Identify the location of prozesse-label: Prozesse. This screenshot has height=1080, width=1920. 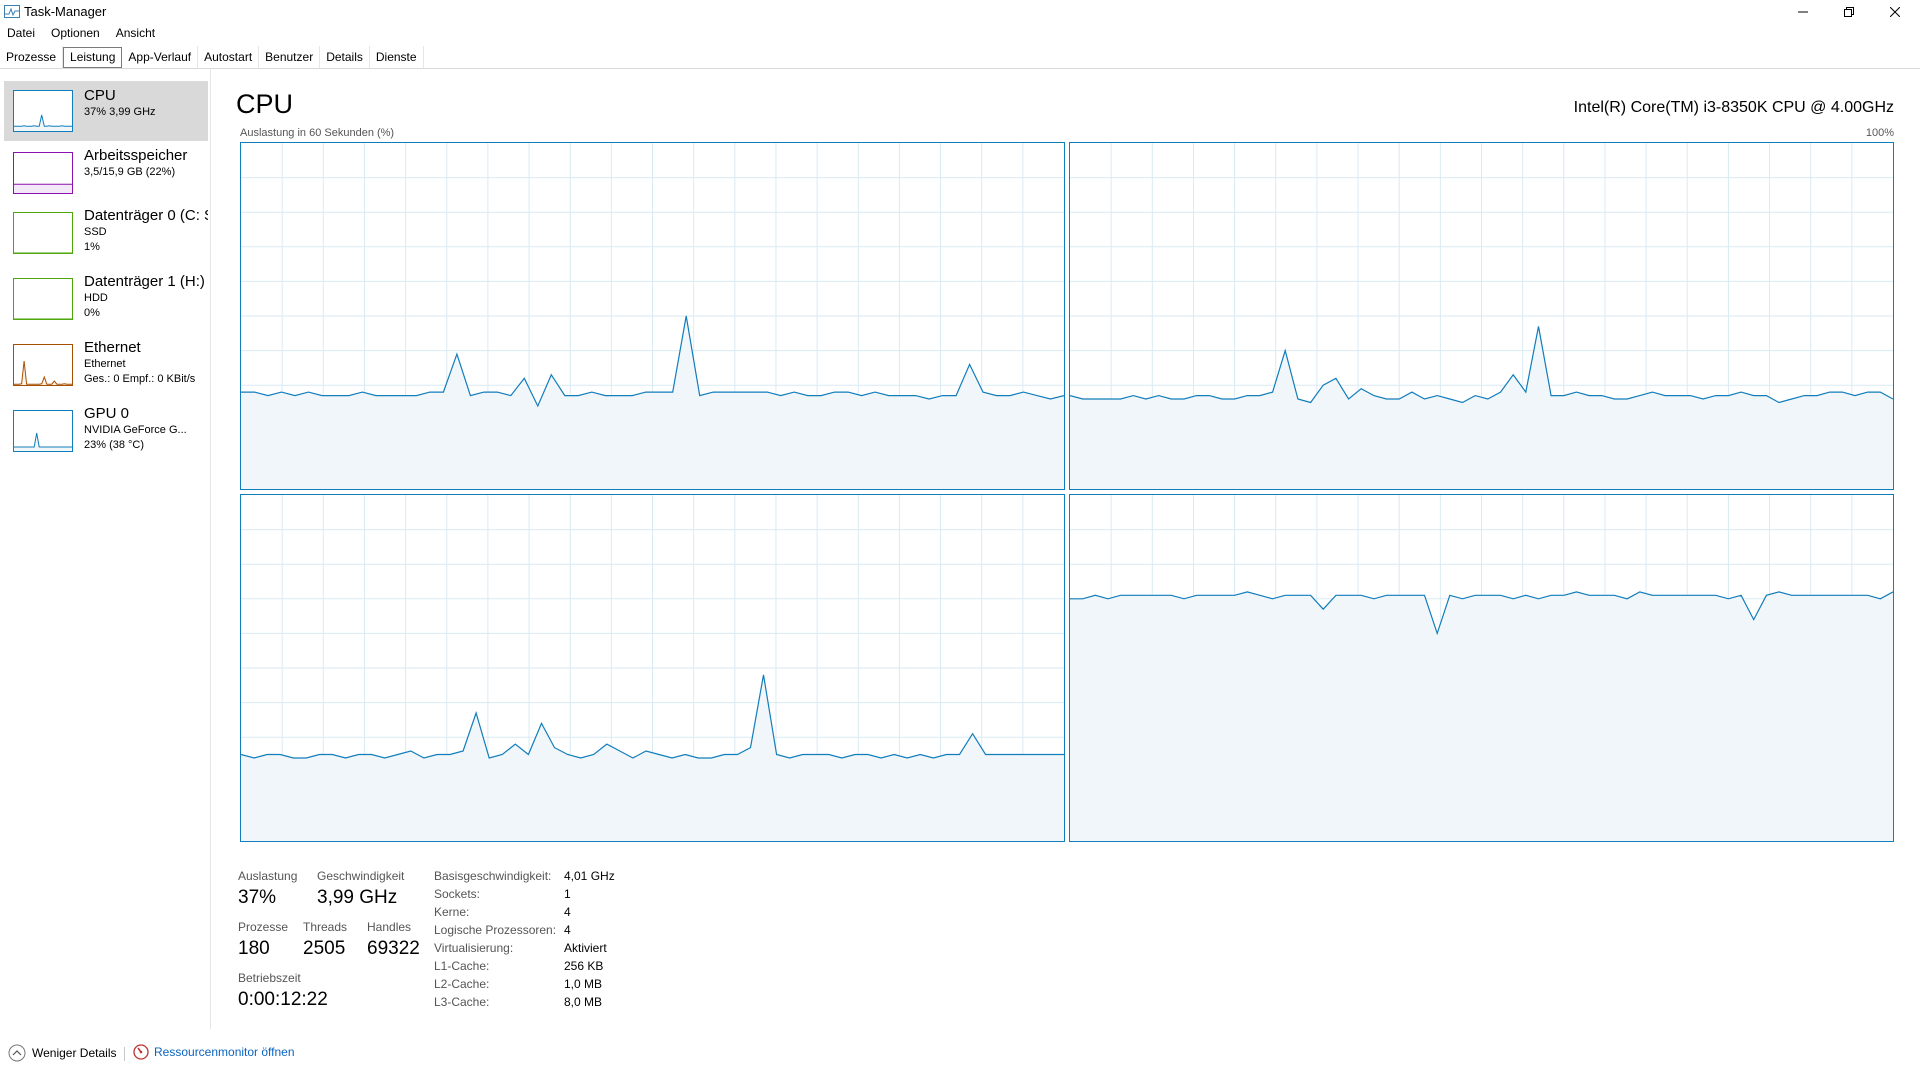
(263, 927).